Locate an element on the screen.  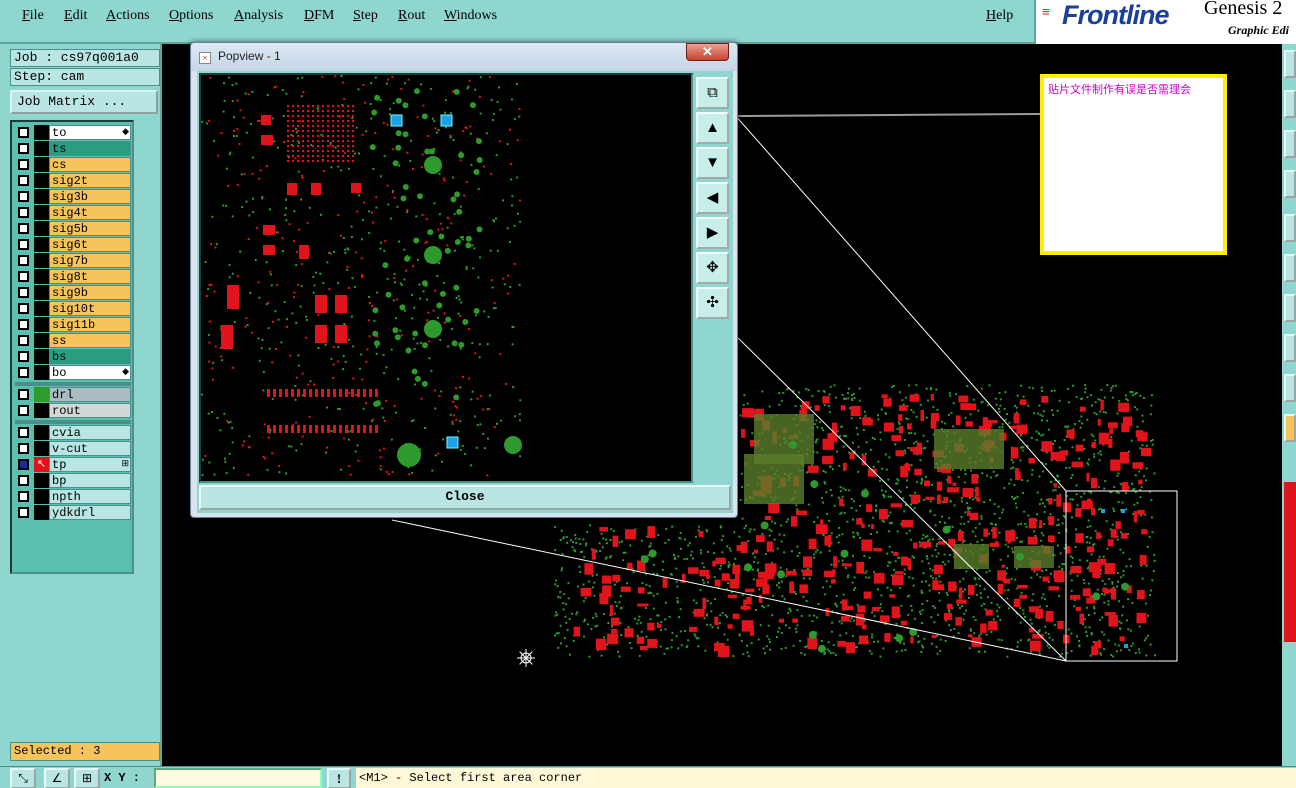
layer-row-sig8t: sig8t is located at coordinates (73, 276).